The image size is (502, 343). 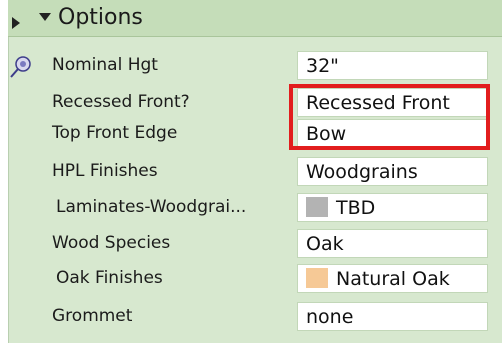 I want to click on triangle-down-icon, so click(x=45, y=17).